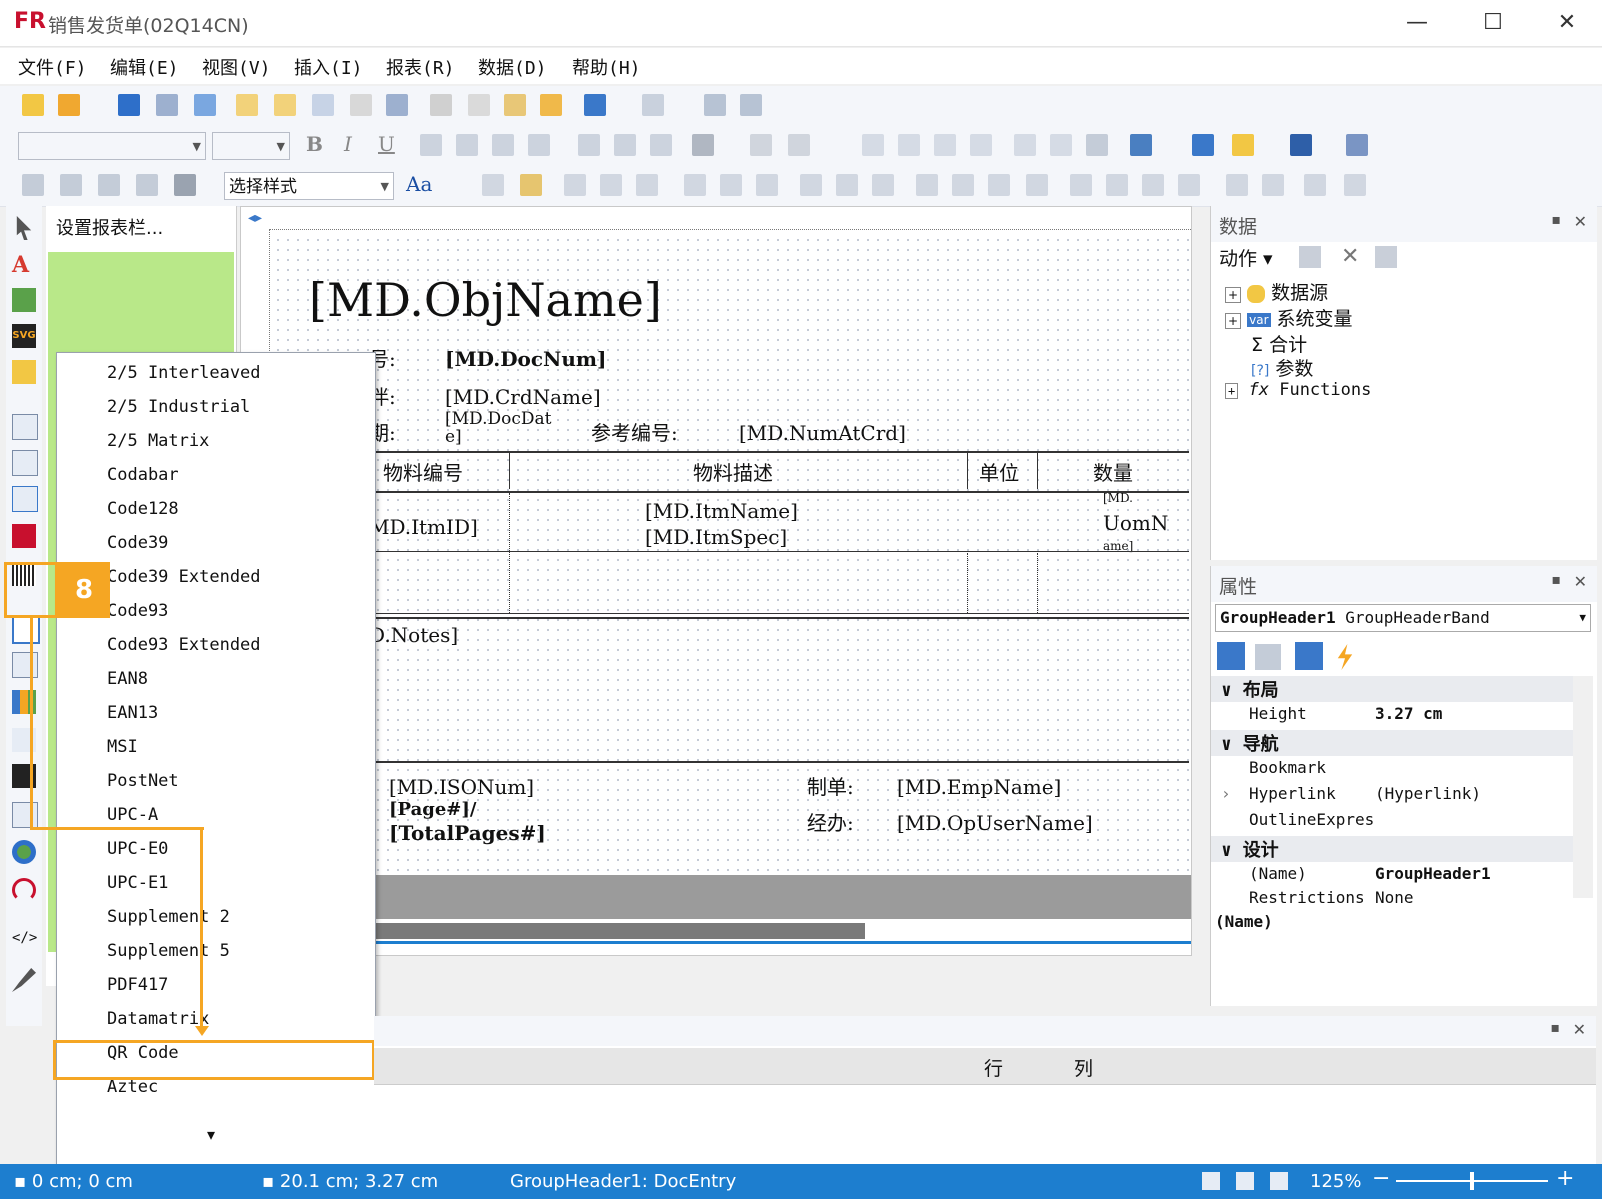  I want to click on barcode-item: 2/5 Industrial, so click(178, 407).